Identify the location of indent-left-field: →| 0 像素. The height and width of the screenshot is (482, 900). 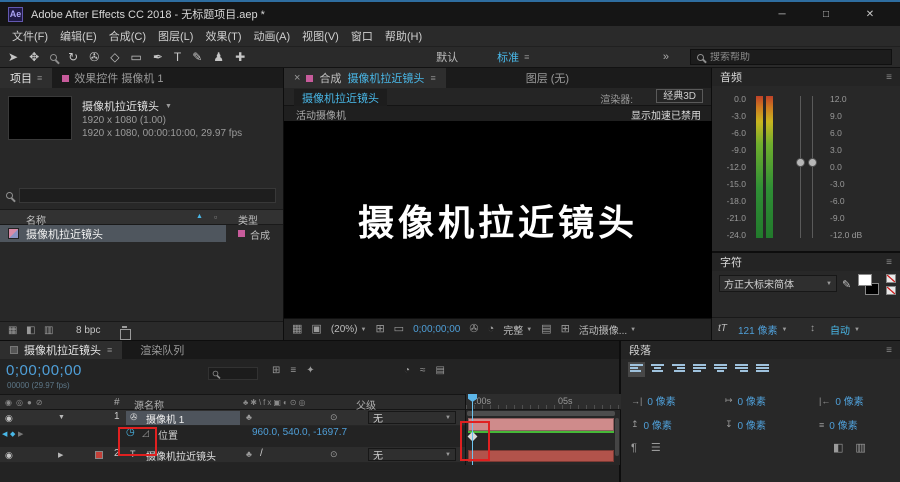
(653, 401).